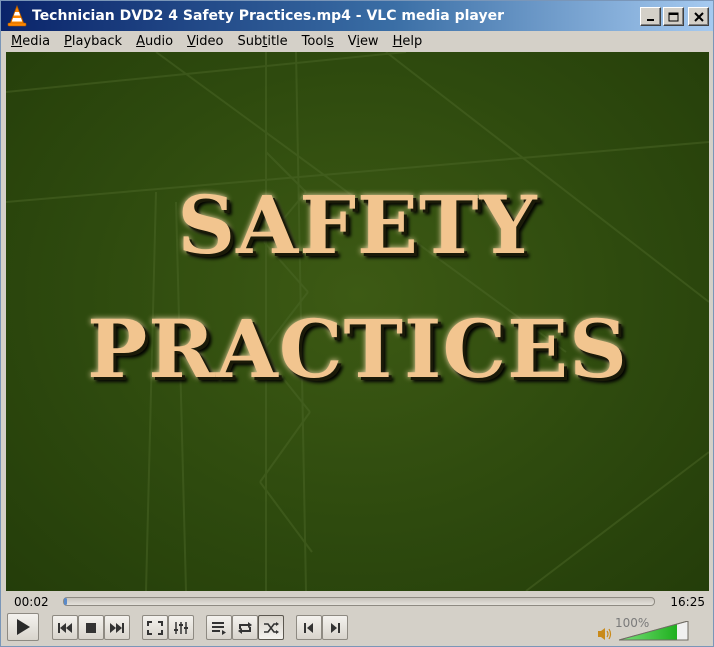  I want to click on loop-button, so click(245, 627).